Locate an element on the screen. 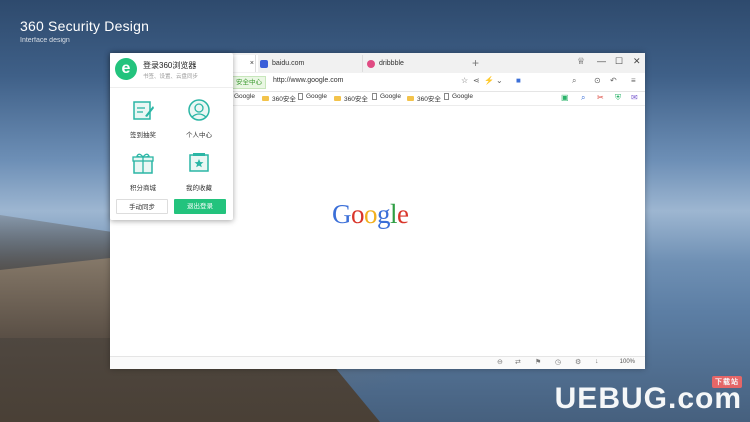 This screenshot has height=422, width=750. scissors-icon: ✂ is located at coordinates (600, 97).